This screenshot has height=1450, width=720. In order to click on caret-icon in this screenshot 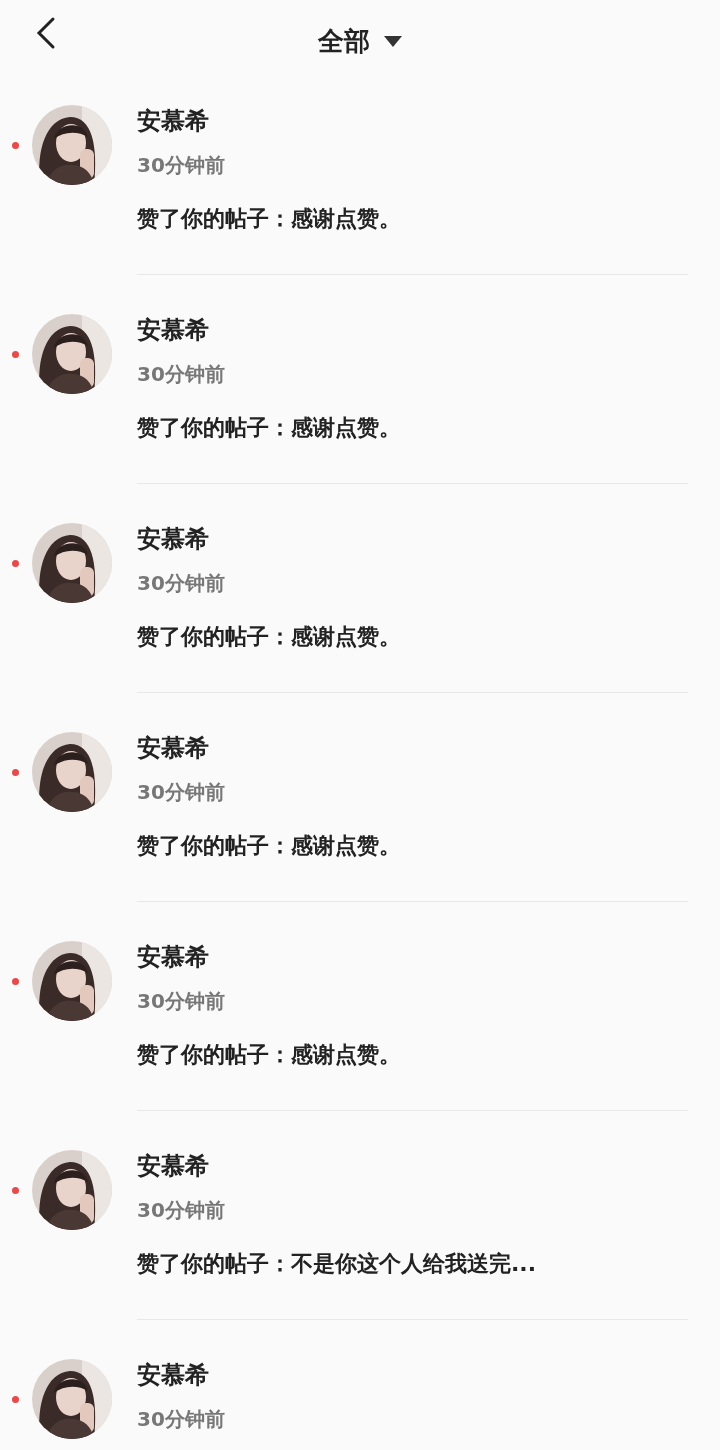, I will do `click(393, 41)`.